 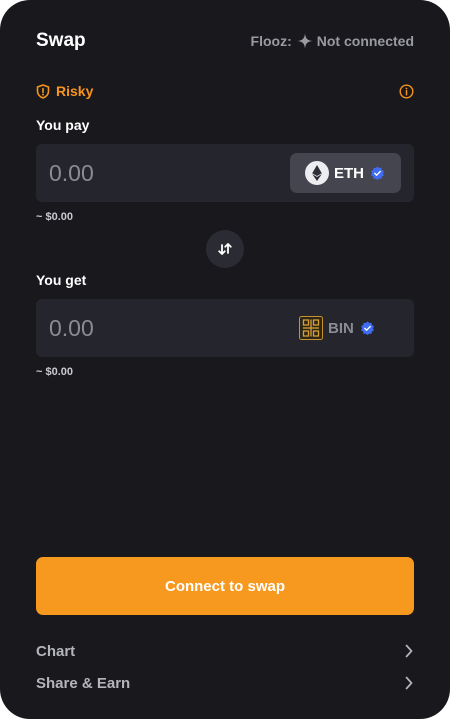 I want to click on sparkle-icon, so click(x=305, y=41).